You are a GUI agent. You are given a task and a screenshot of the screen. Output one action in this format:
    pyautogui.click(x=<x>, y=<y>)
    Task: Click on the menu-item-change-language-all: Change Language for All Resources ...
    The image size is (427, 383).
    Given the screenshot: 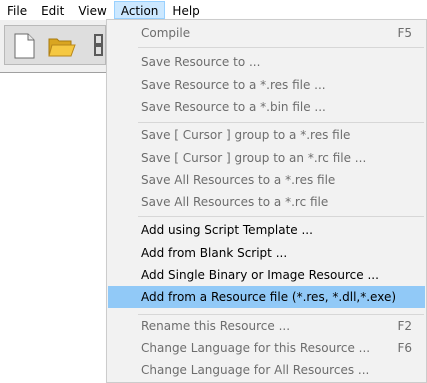 What is the action you would take?
    pyautogui.click(x=266, y=370)
    